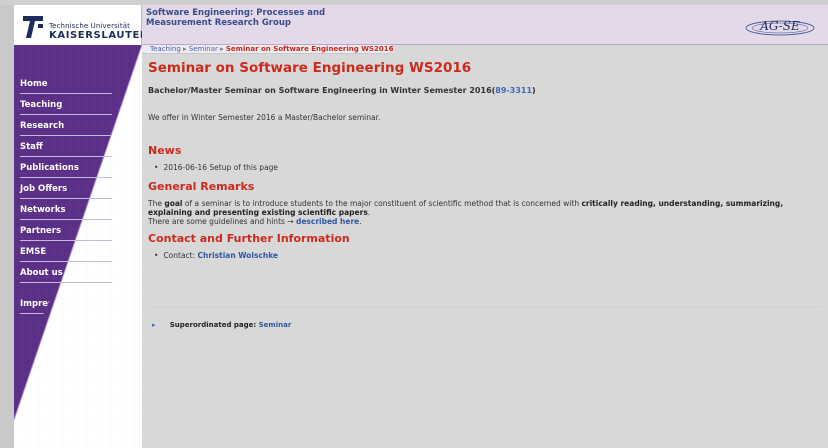 This screenshot has height=448, width=828. What do you see at coordinates (89, 26) in the screenshot?
I see `logo-university-name: Technische Universität` at bounding box center [89, 26].